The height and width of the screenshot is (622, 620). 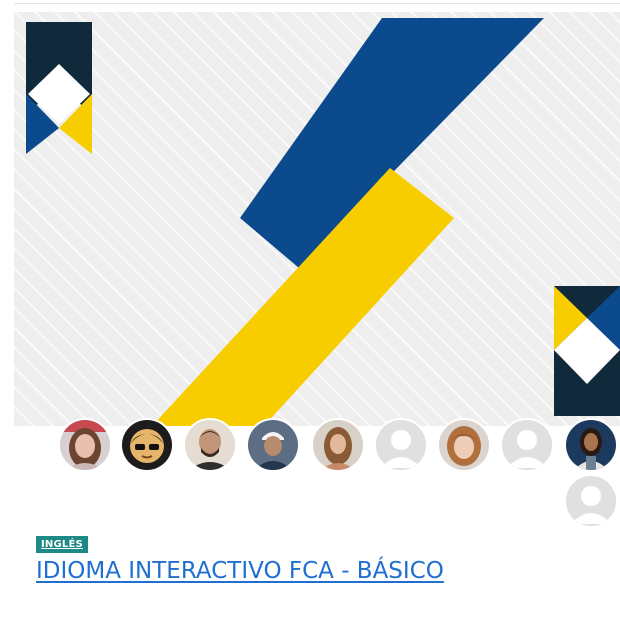 I want to click on course-info: INGLÉS IDIOMA INTERACTIVO FCA - BÁSICO, so click(x=316, y=559).